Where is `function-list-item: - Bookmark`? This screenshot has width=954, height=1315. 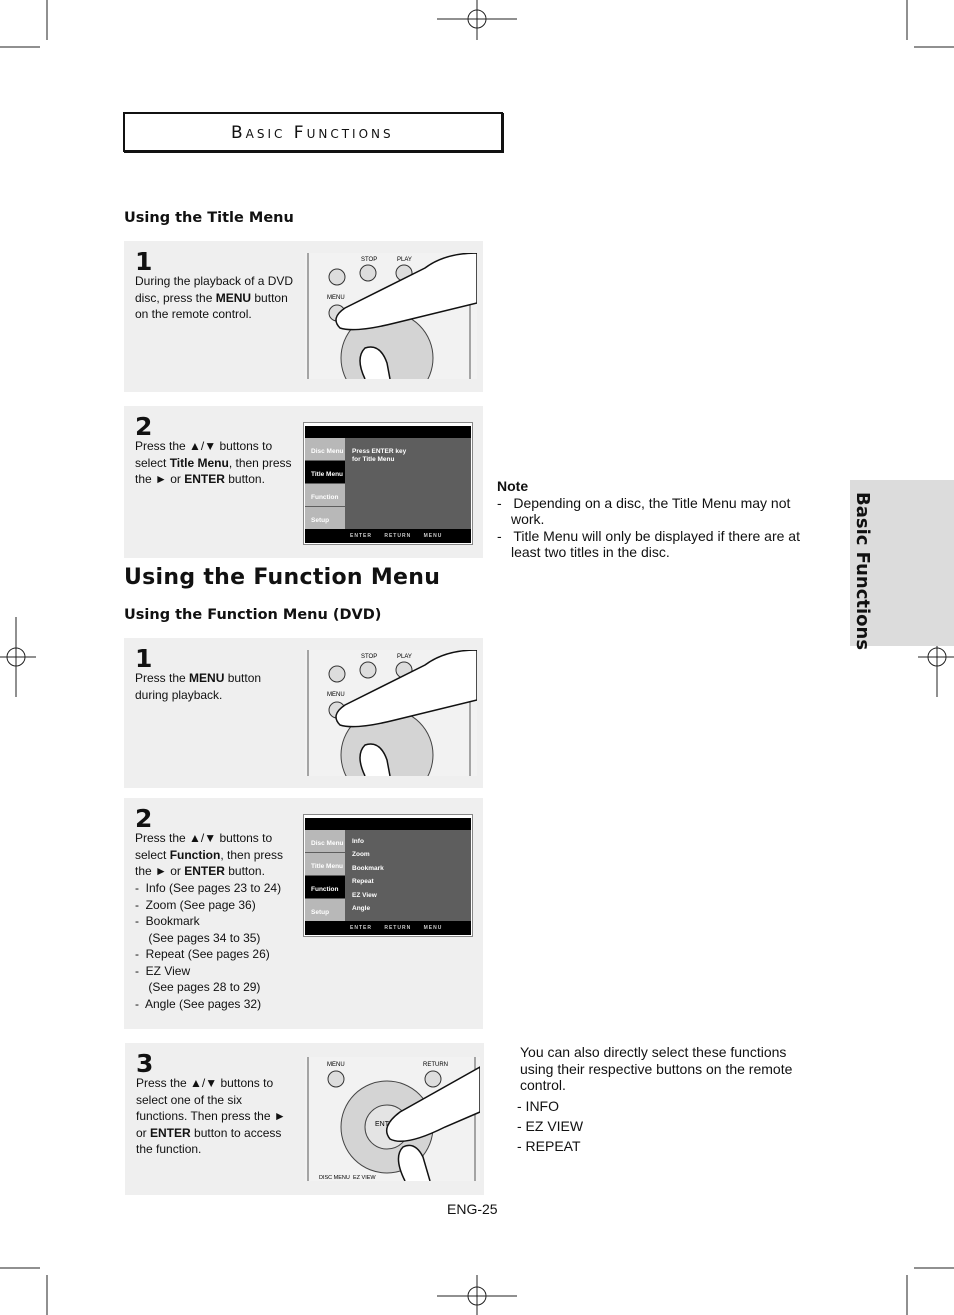 function-list-item: - Bookmark is located at coordinates (167, 921).